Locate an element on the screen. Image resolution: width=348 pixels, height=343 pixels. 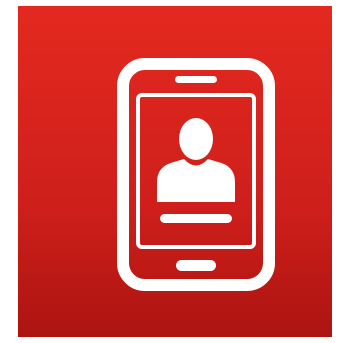
person-icon is located at coordinates (196, 160).